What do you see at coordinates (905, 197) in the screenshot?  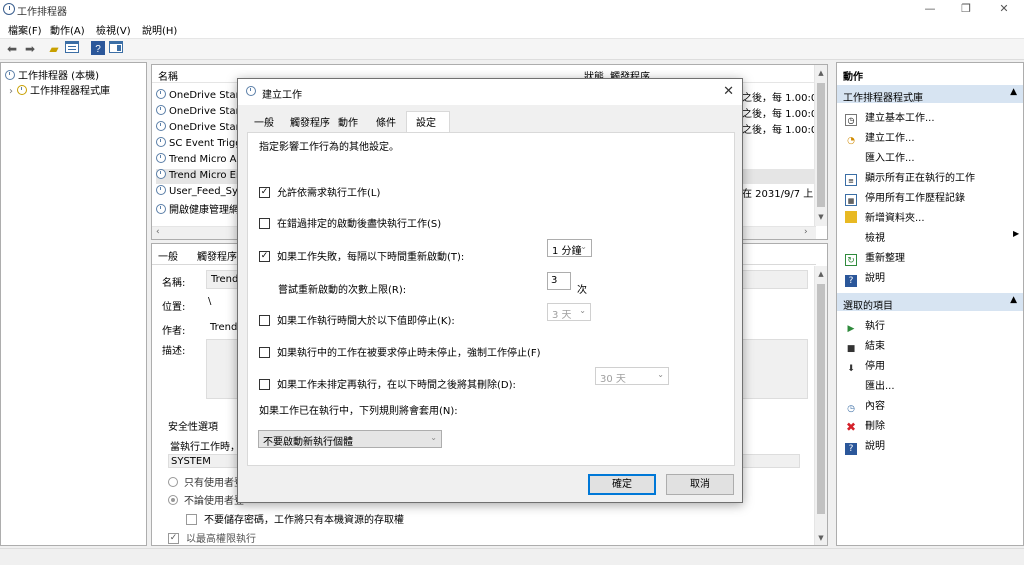 I see `action-disable-history: ▦ 停用所有工作歷程記錄` at bounding box center [905, 197].